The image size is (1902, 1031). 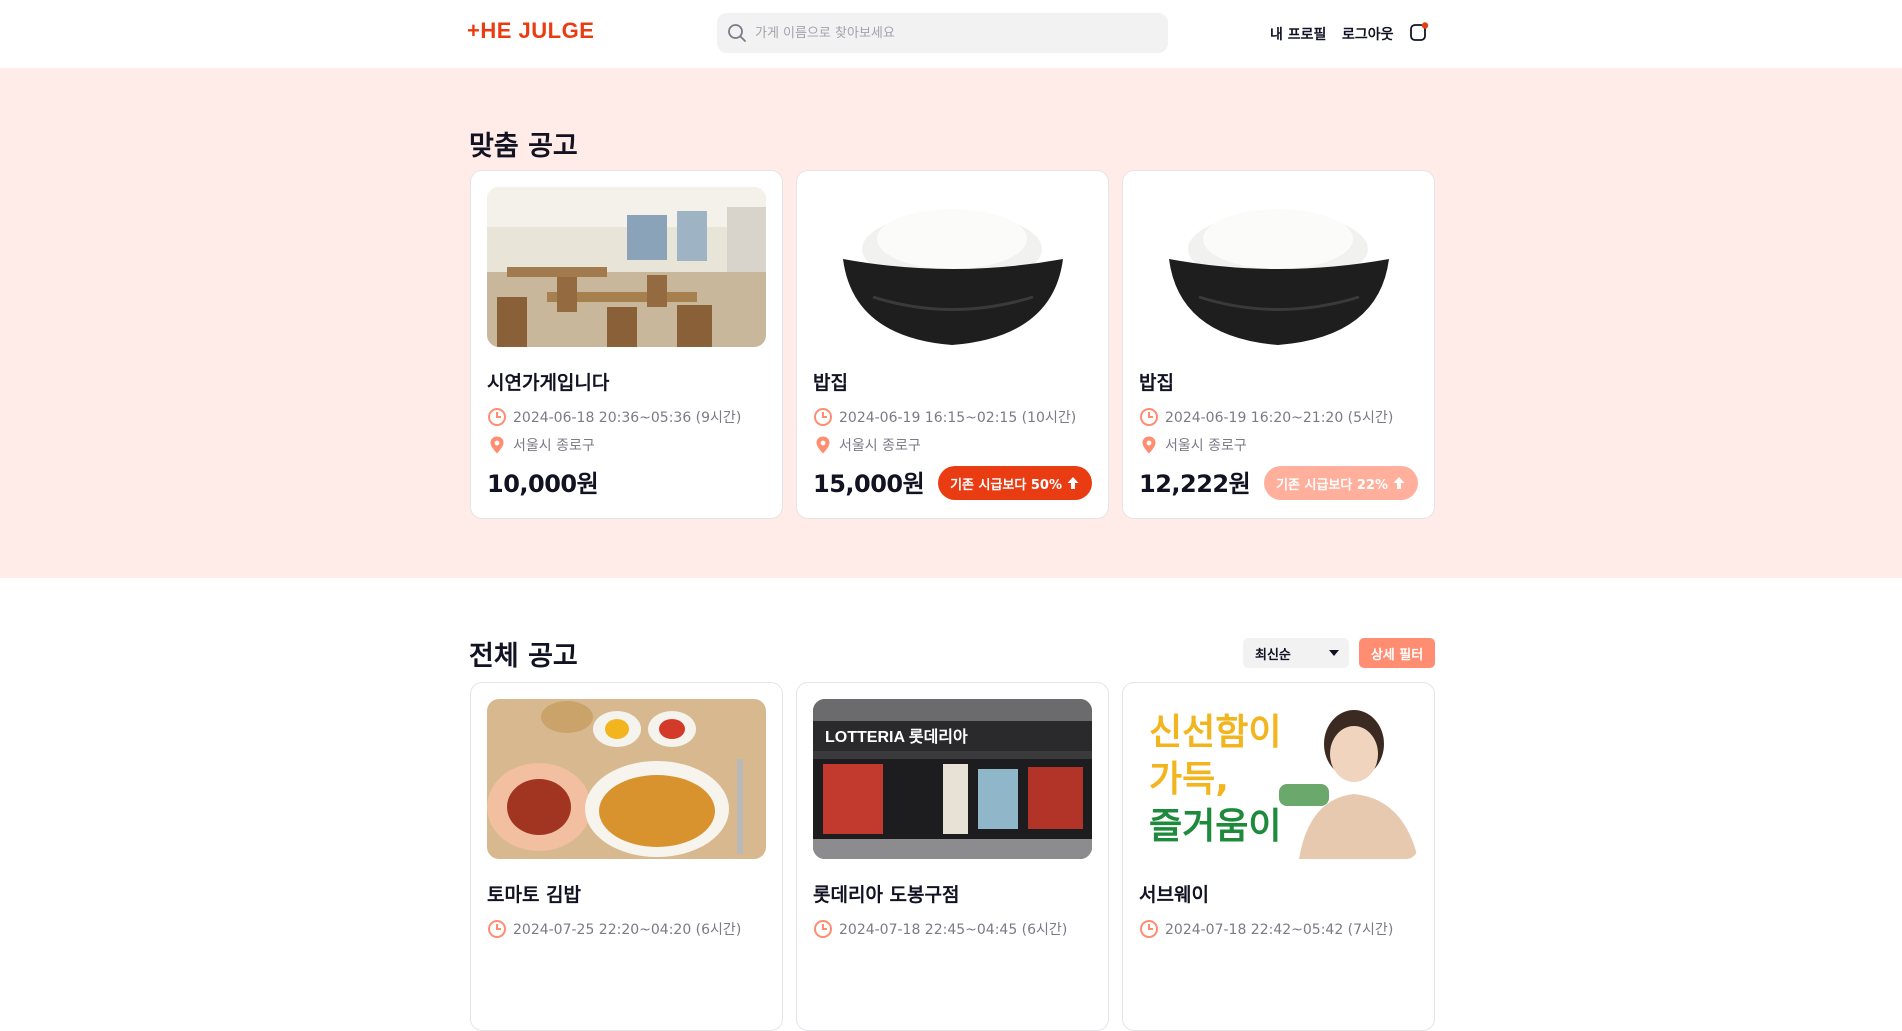 I want to click on badge-text: 기존 시급보다 22%, so click(x=1332, y=485).